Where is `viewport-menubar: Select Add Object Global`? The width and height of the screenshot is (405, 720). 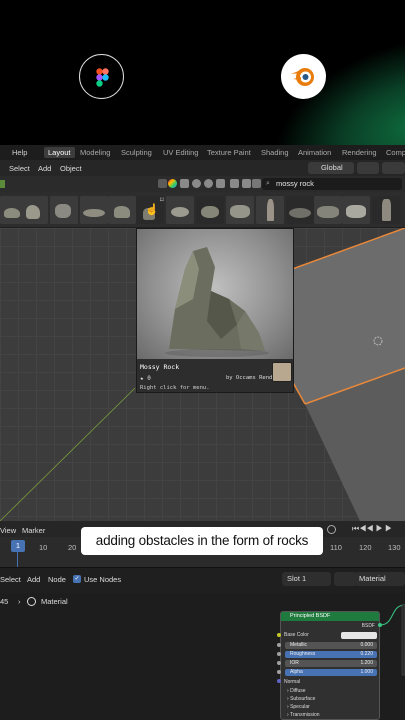
viewport-menubar: Select Add Object Global is located at coordinates (202, 168).